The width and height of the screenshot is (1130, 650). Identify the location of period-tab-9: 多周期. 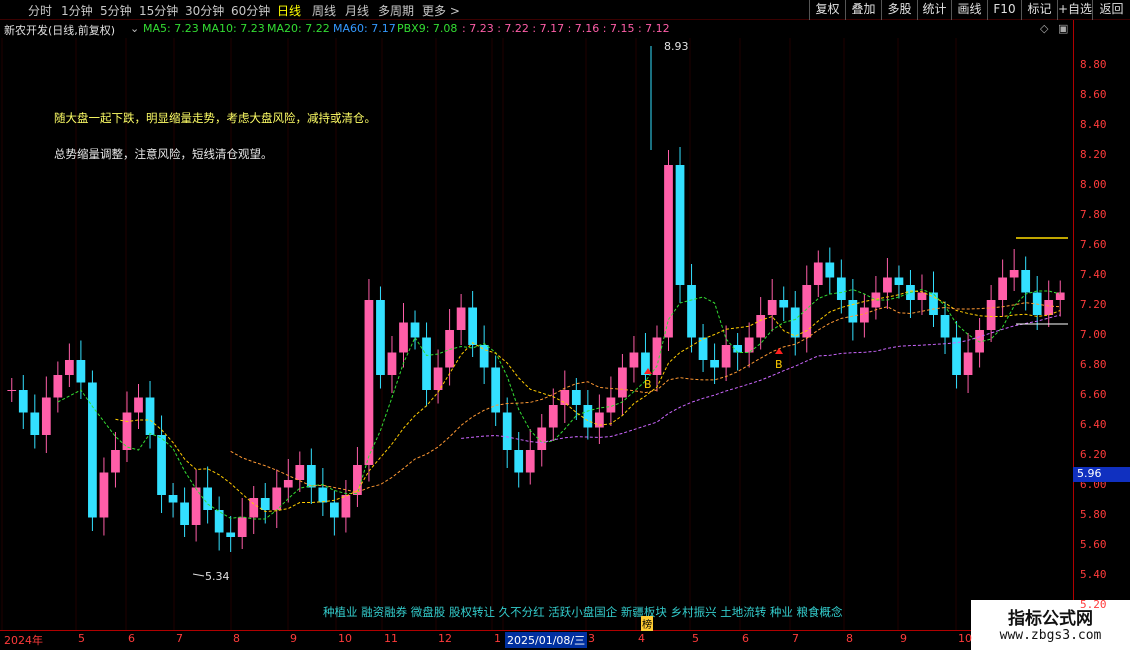
(396, 10).